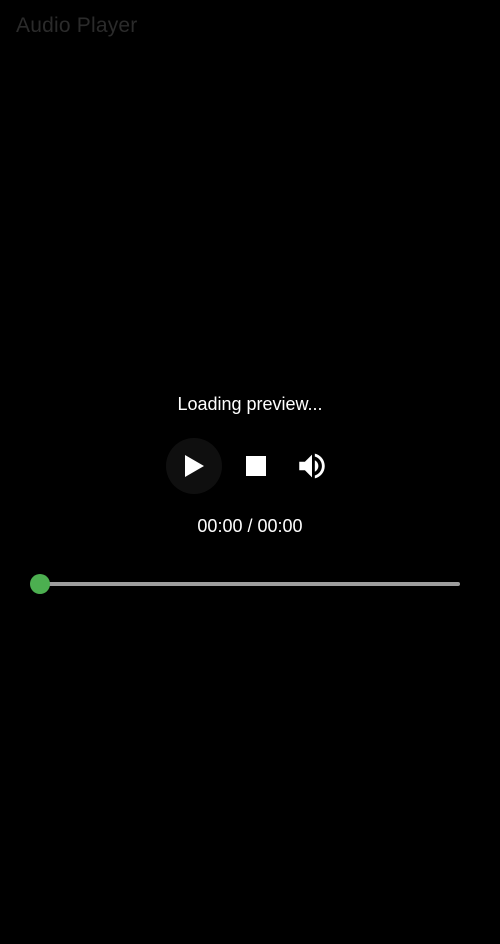 The image size is (500, 944). I want to click on seek-slider, so click(250, 584).